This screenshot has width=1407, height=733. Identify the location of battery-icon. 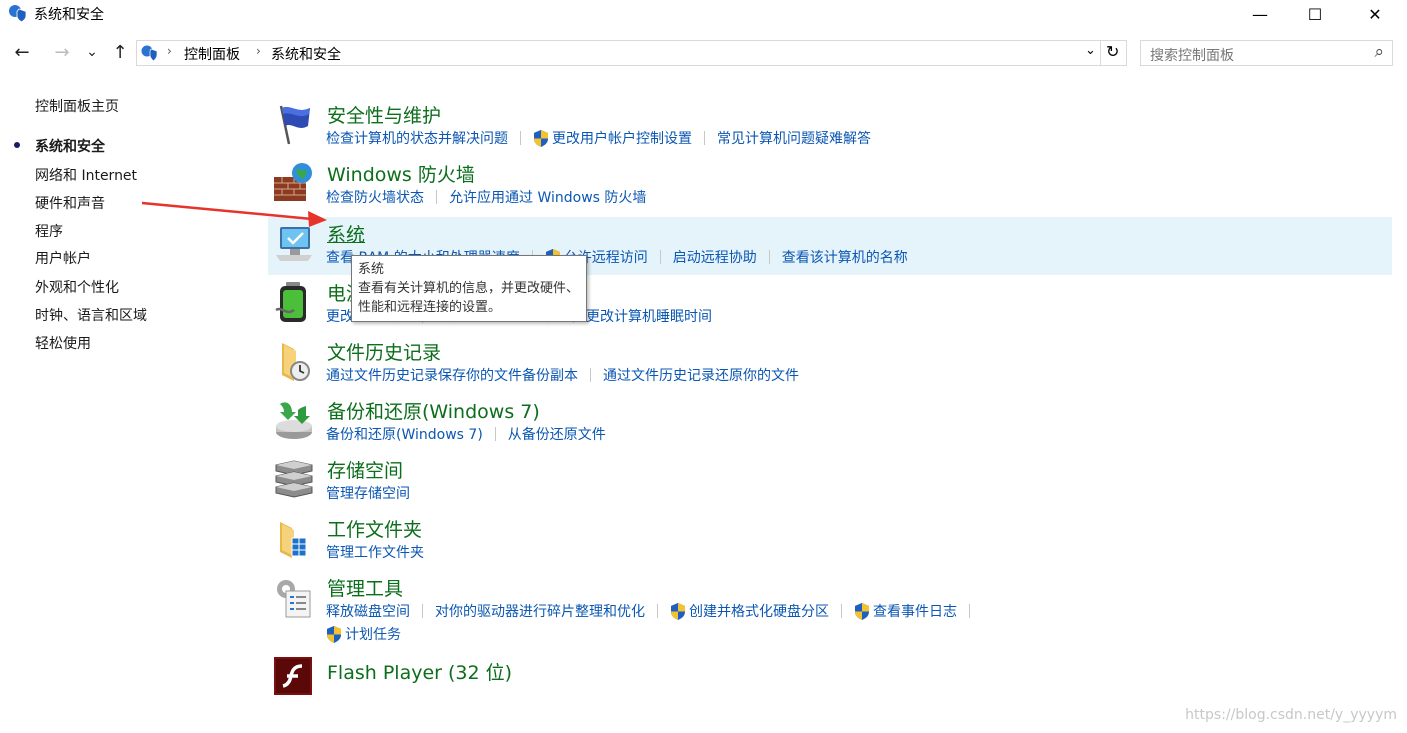
(290, 302).